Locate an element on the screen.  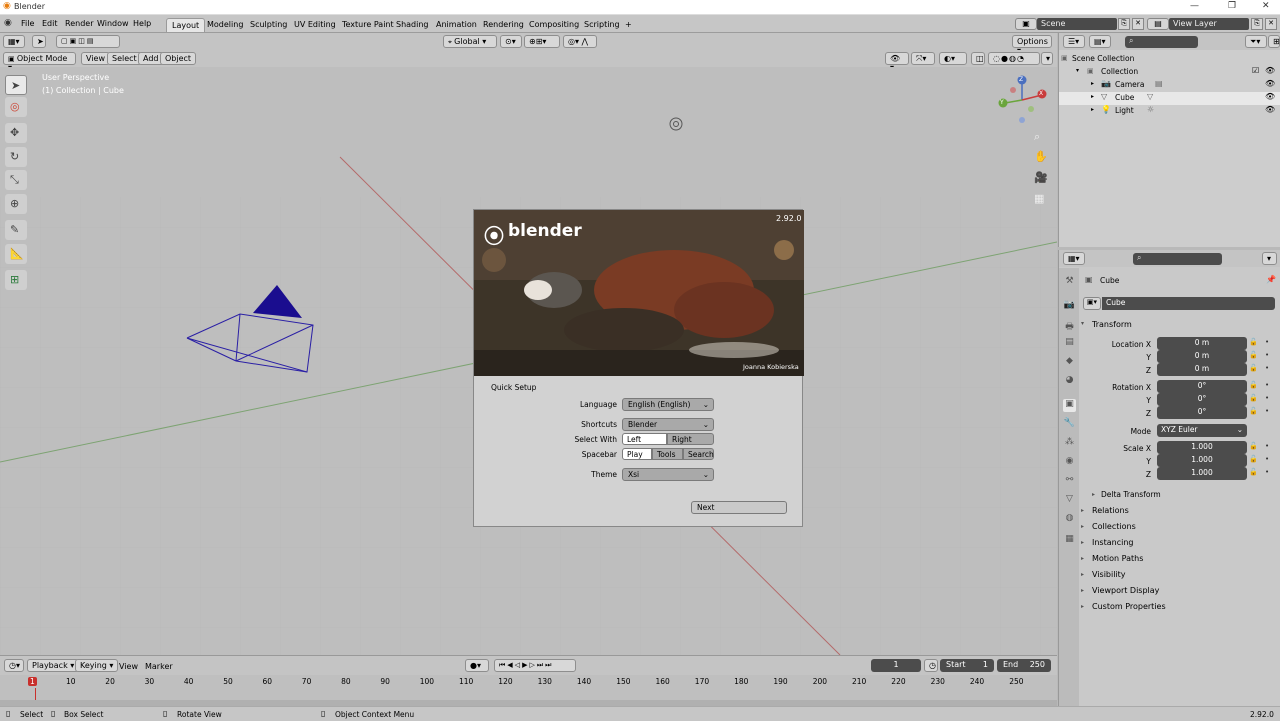
rotation-y-field: 0° is located at coordinates (1202, 399).